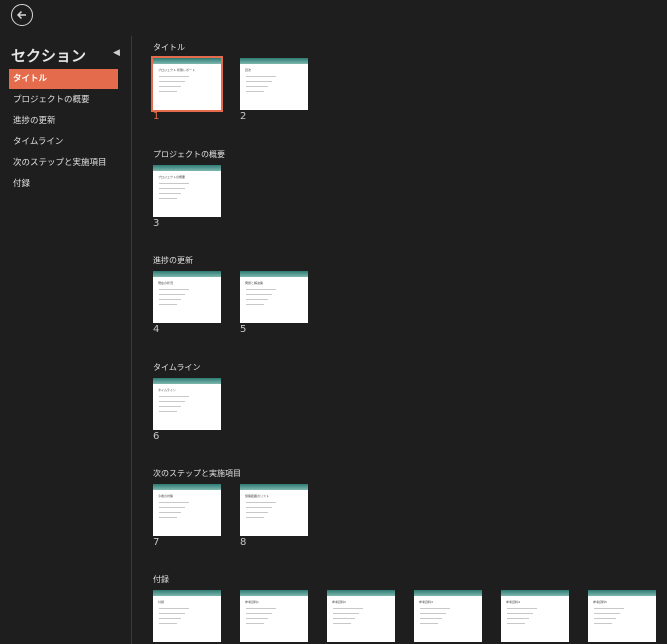 This screenshot has height=644, width=667. What do you see at coordinates (187, 84) in the screenshot?
I see `slide-preview: プロジェクト 状態レポート` at bounding box center [187, 84].